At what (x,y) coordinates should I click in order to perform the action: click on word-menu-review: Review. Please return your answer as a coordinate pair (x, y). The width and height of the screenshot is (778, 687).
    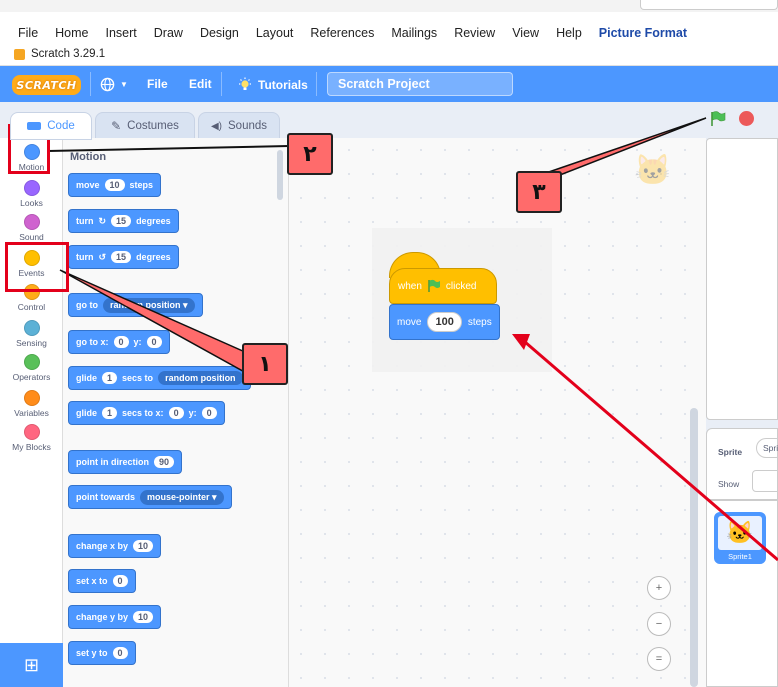
    Looking at the image, I should click on (474, 33).